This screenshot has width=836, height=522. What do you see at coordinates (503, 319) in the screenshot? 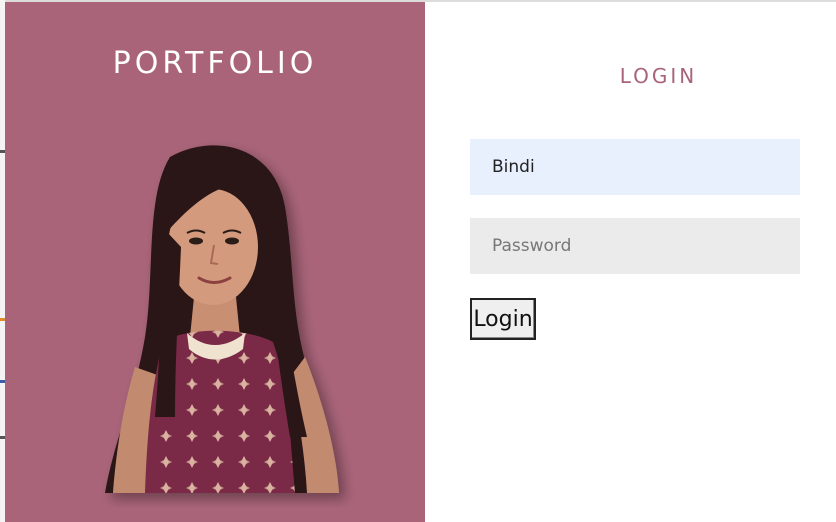
I see `login-button: Login` at bounding box center [503, 319].